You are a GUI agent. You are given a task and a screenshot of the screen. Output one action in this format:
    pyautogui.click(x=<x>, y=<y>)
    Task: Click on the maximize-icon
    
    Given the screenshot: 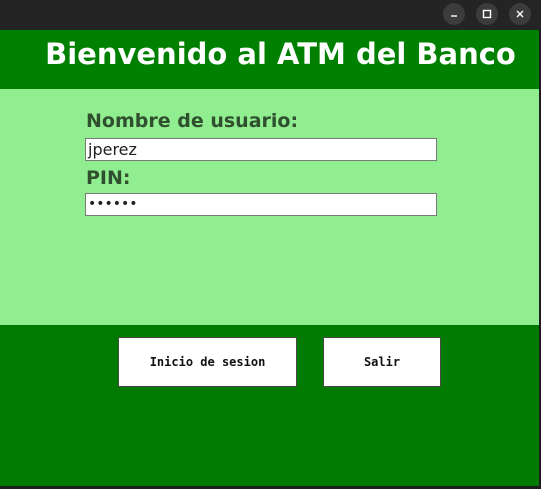 What is the action you would take?
    pyautogui.click(x=487, y=14)
    